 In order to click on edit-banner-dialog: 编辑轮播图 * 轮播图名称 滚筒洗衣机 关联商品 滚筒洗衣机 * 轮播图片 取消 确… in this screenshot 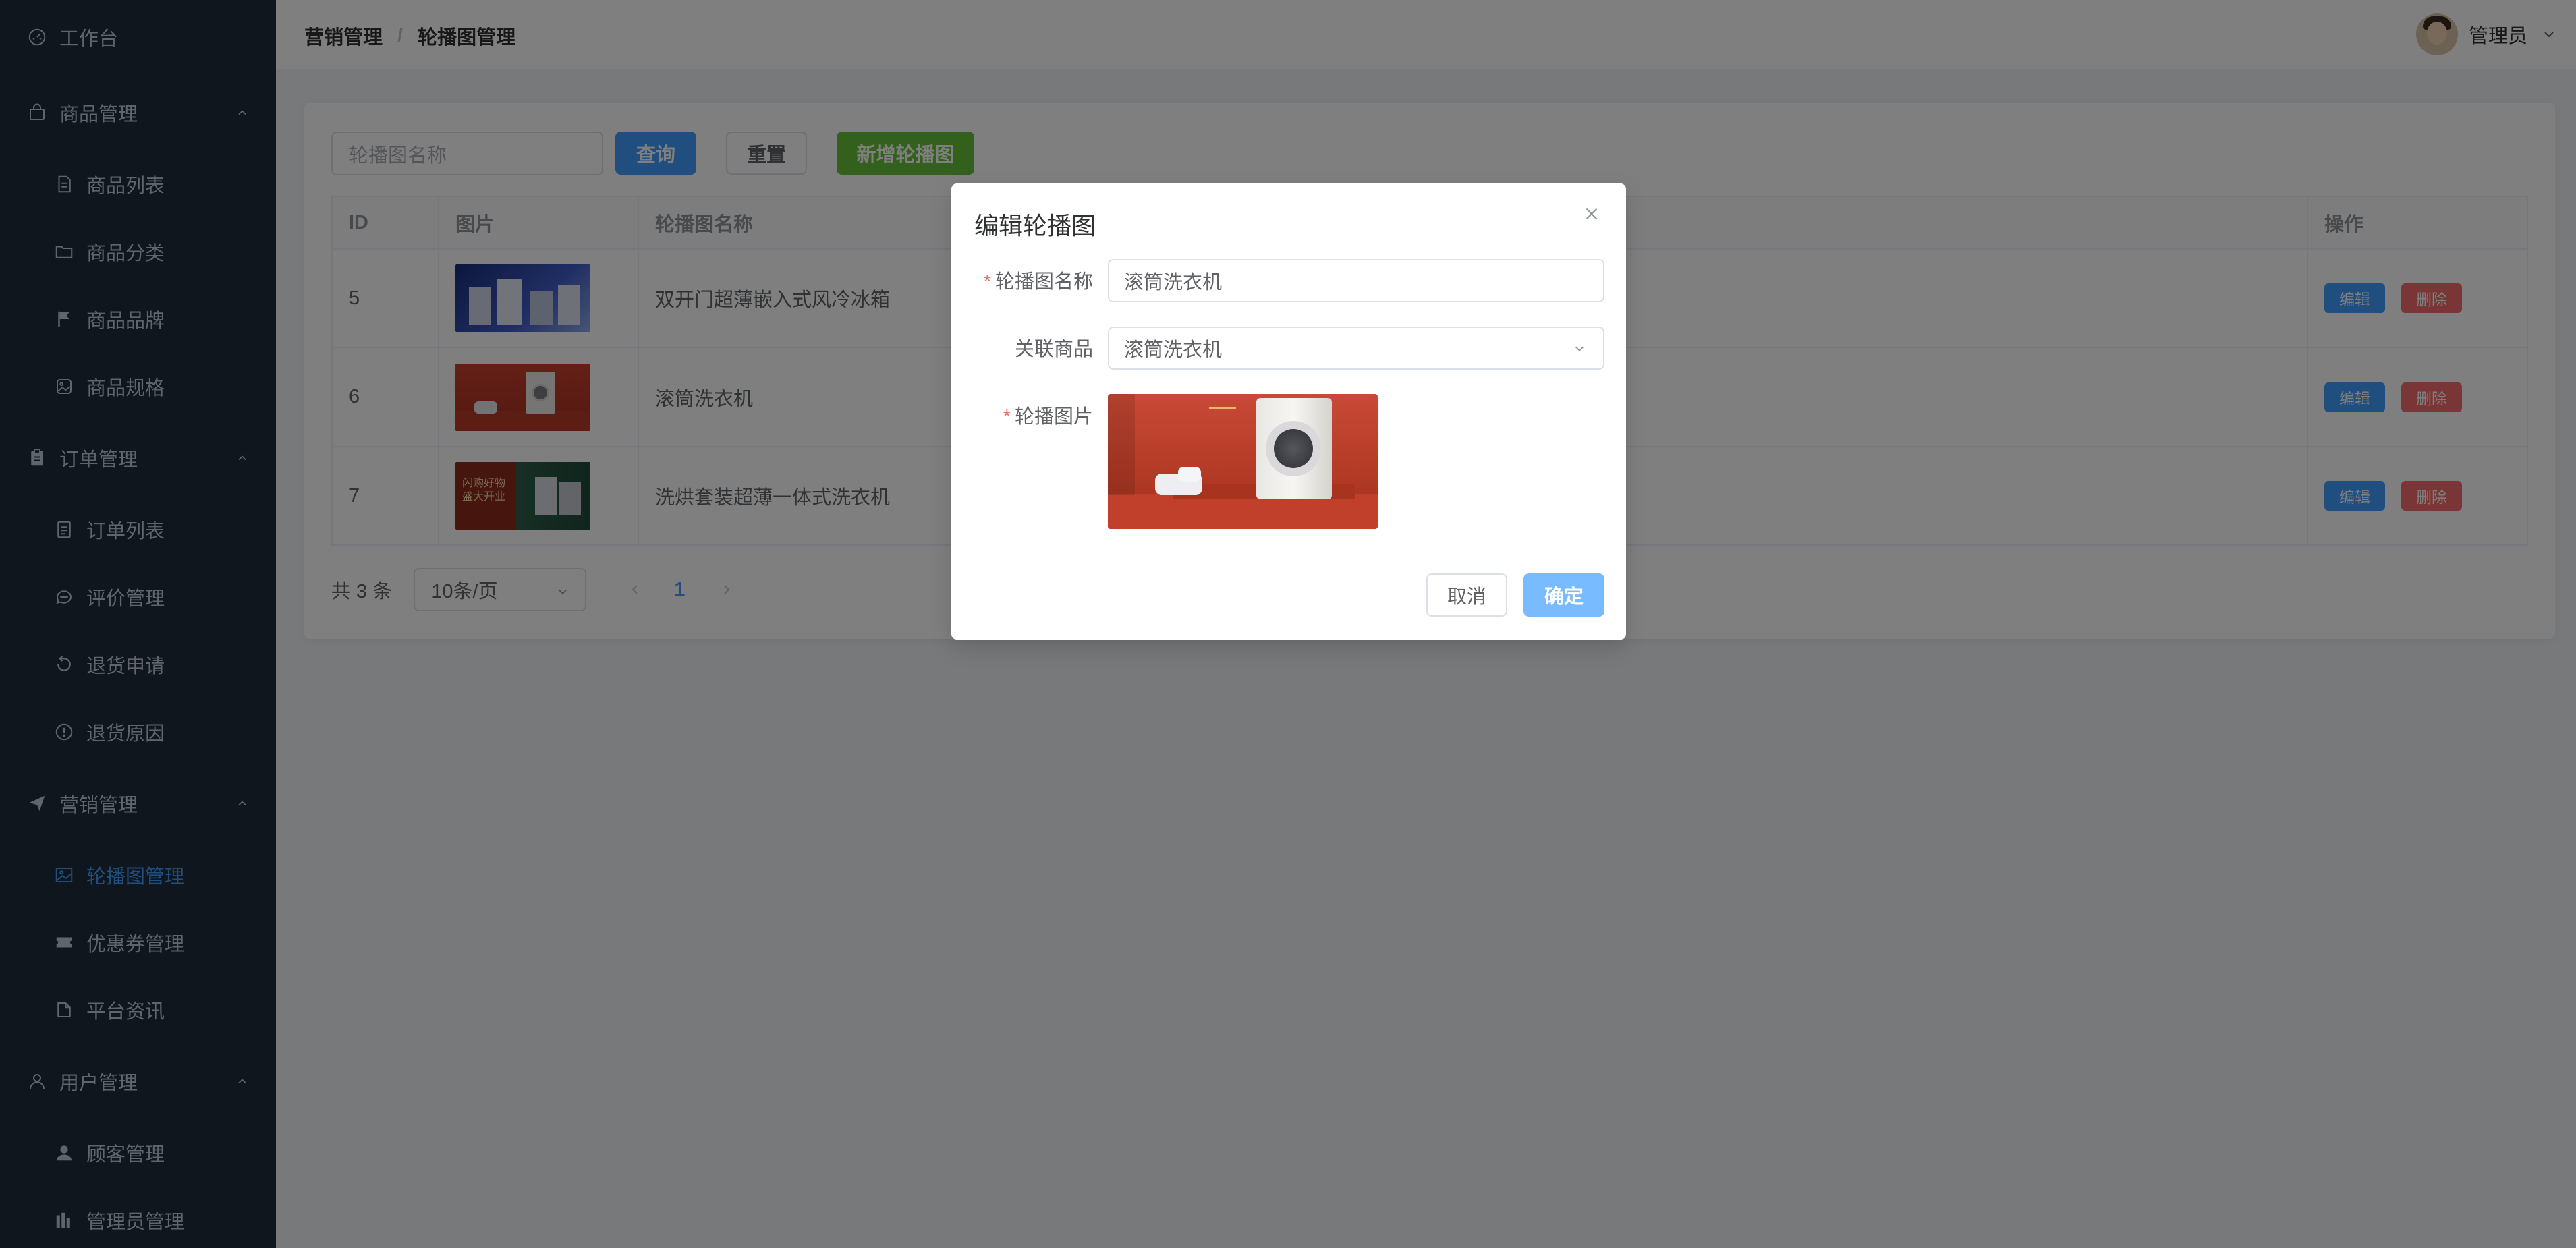, I will do `click(1288, 412)`.